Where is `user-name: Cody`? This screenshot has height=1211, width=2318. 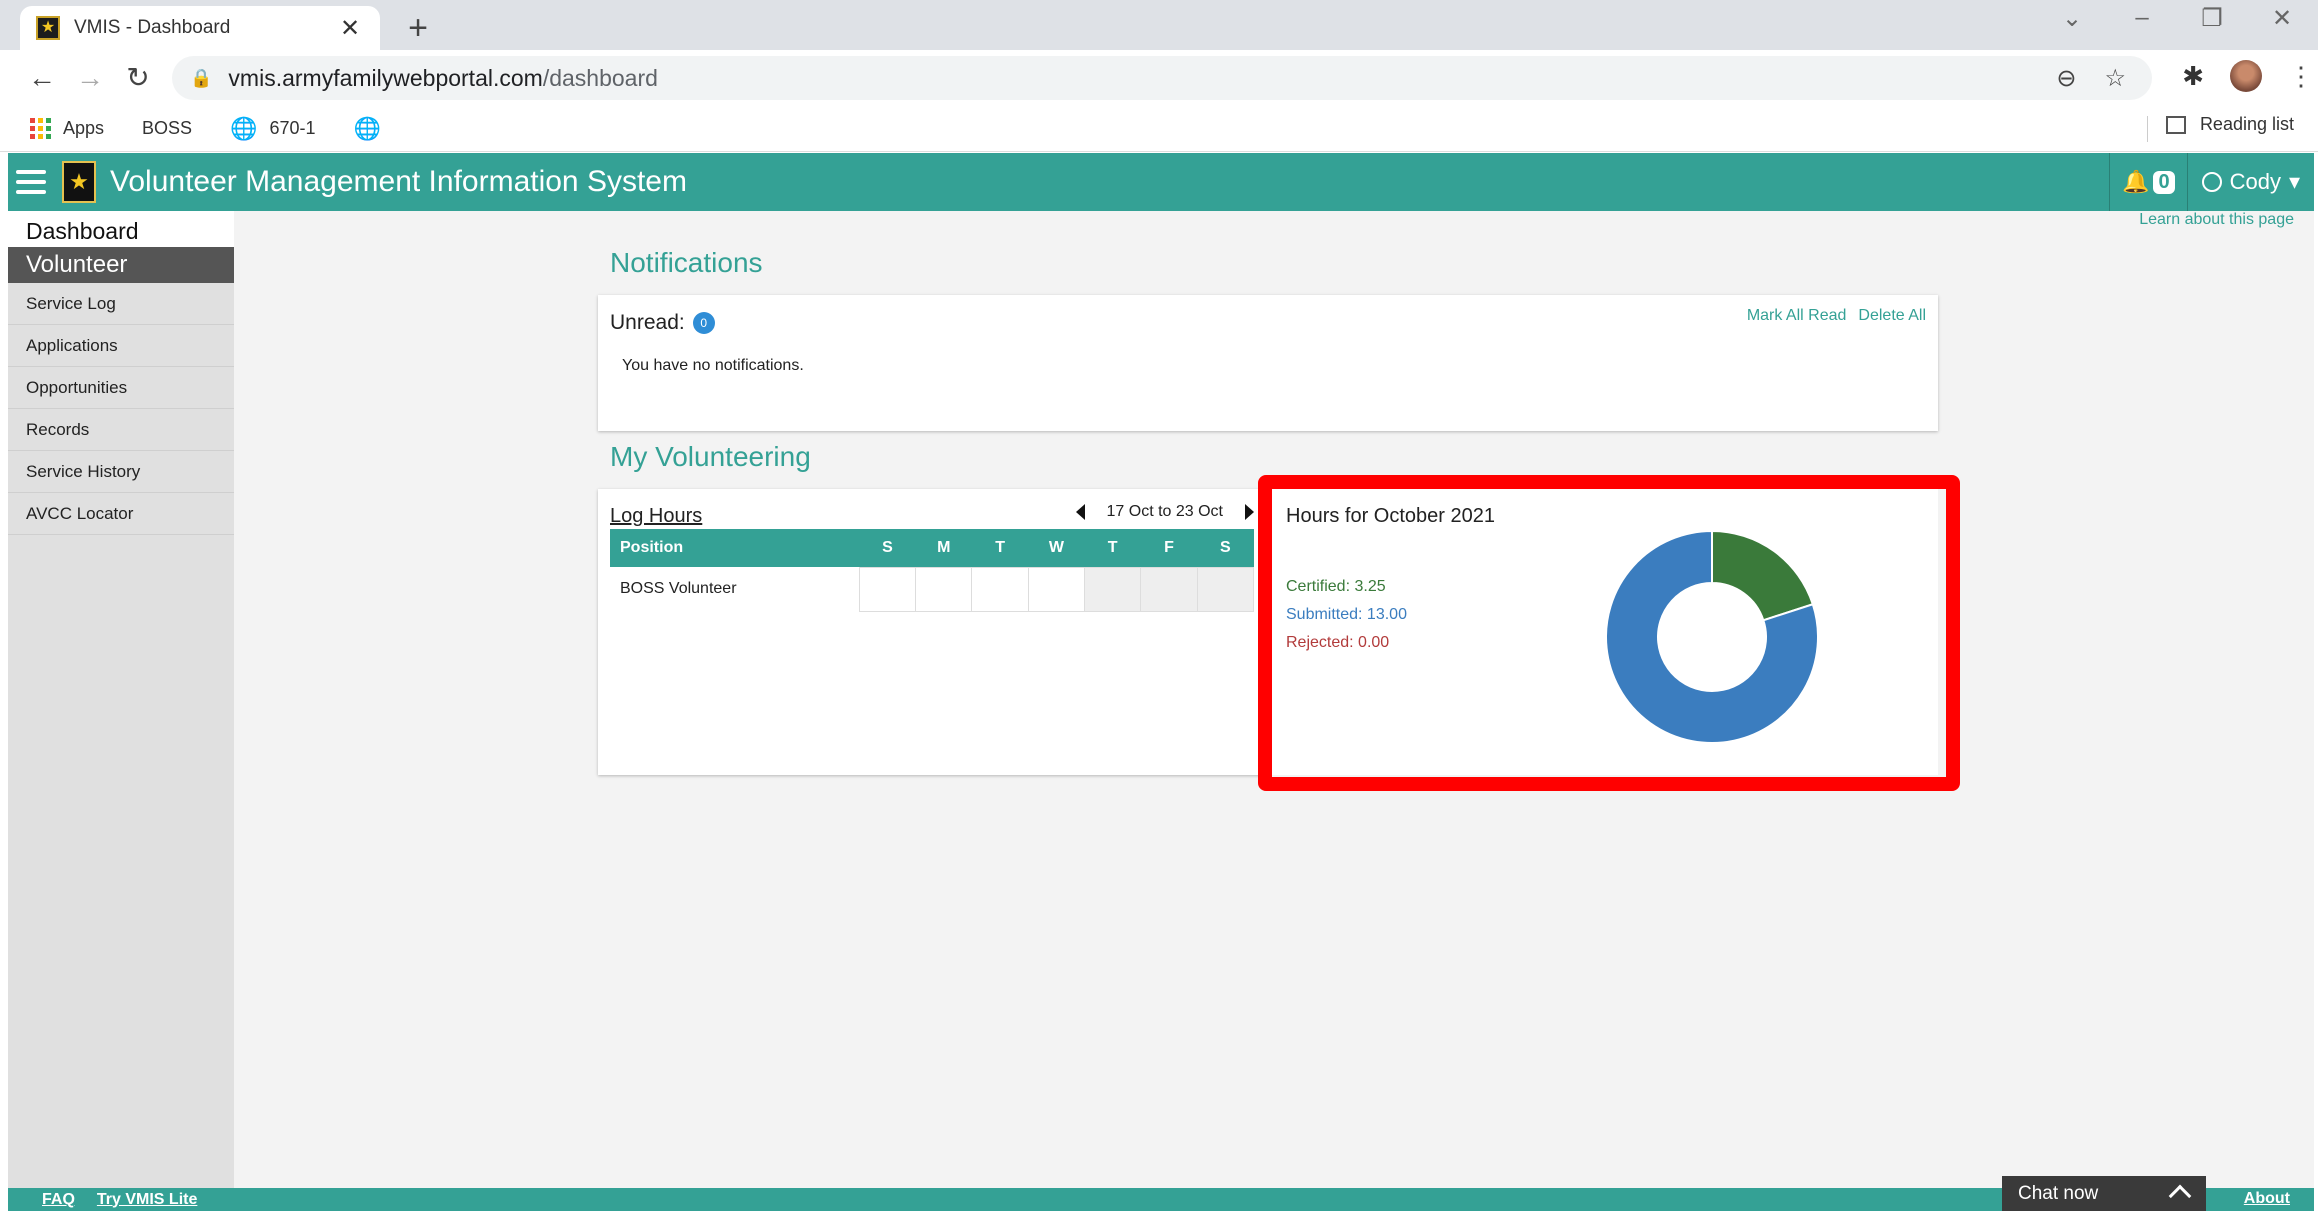
user-name: Cody is located at coordinates (2255, 181).